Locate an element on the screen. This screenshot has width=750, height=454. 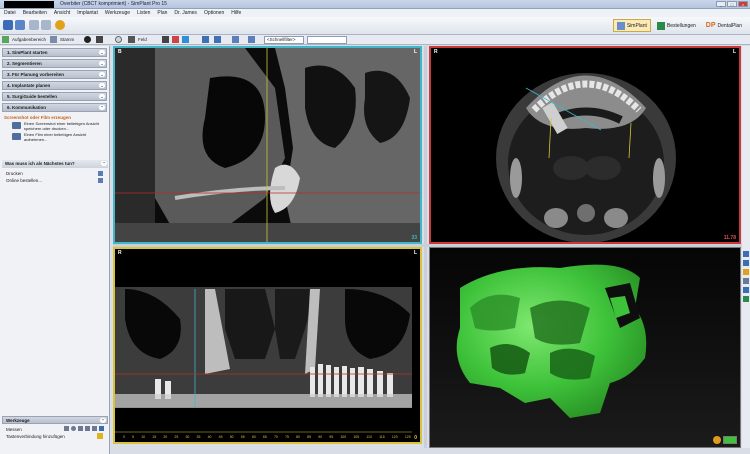
step-surgiguide-bestellen: 5. SurgiGuide bestellen ⌄ is located at coordinates (54, 96).